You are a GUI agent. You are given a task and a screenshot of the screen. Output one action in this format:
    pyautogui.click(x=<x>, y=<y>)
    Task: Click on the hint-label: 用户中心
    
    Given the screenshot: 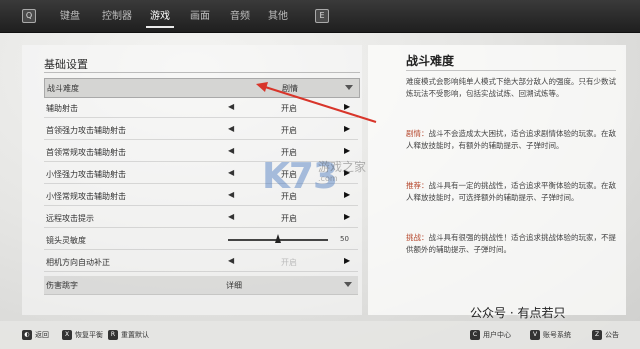 What is the action you would take?
    pyautogui.click(x=497, y=335)
    